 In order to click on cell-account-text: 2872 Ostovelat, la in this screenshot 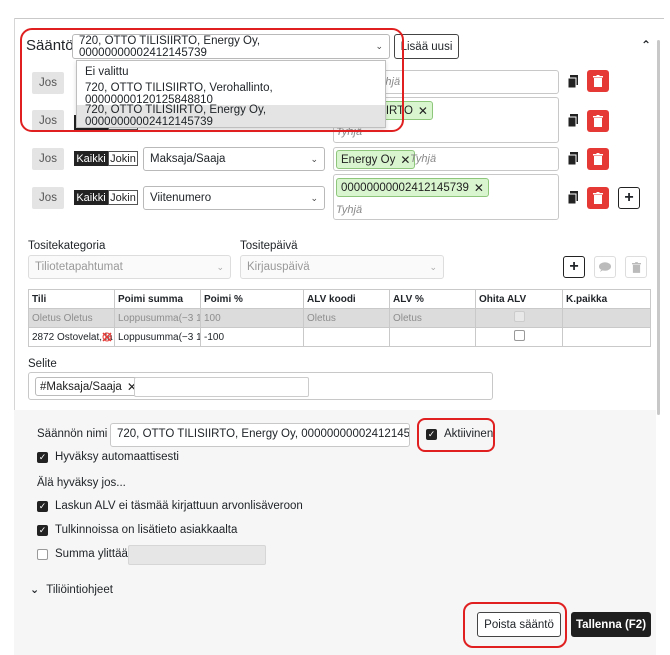, I will do `click(72, 337)`.